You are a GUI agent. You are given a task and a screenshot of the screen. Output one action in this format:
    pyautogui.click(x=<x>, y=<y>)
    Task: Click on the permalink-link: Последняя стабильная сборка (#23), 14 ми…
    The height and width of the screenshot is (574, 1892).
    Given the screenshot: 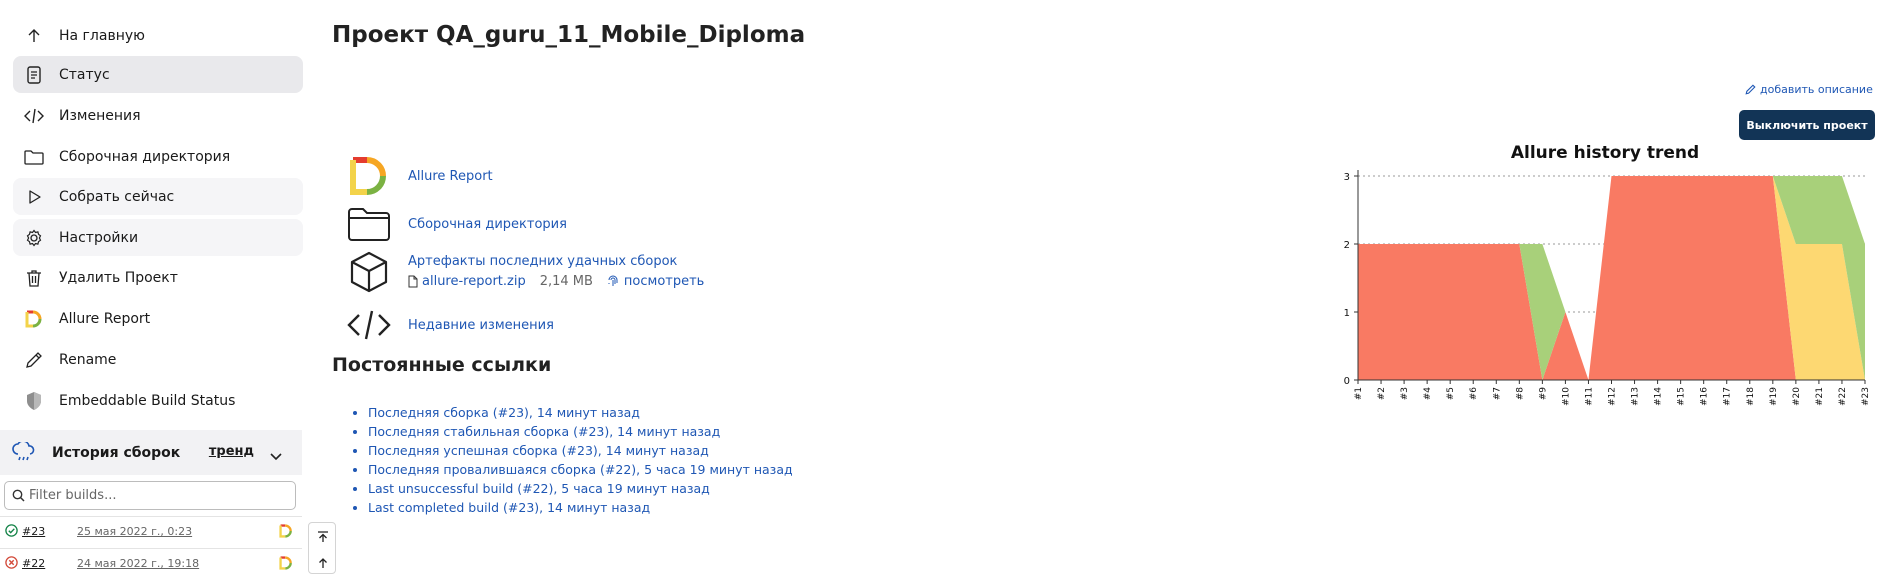 What is the action you would take?
    pyautogui.click(x=544, y=431)
    